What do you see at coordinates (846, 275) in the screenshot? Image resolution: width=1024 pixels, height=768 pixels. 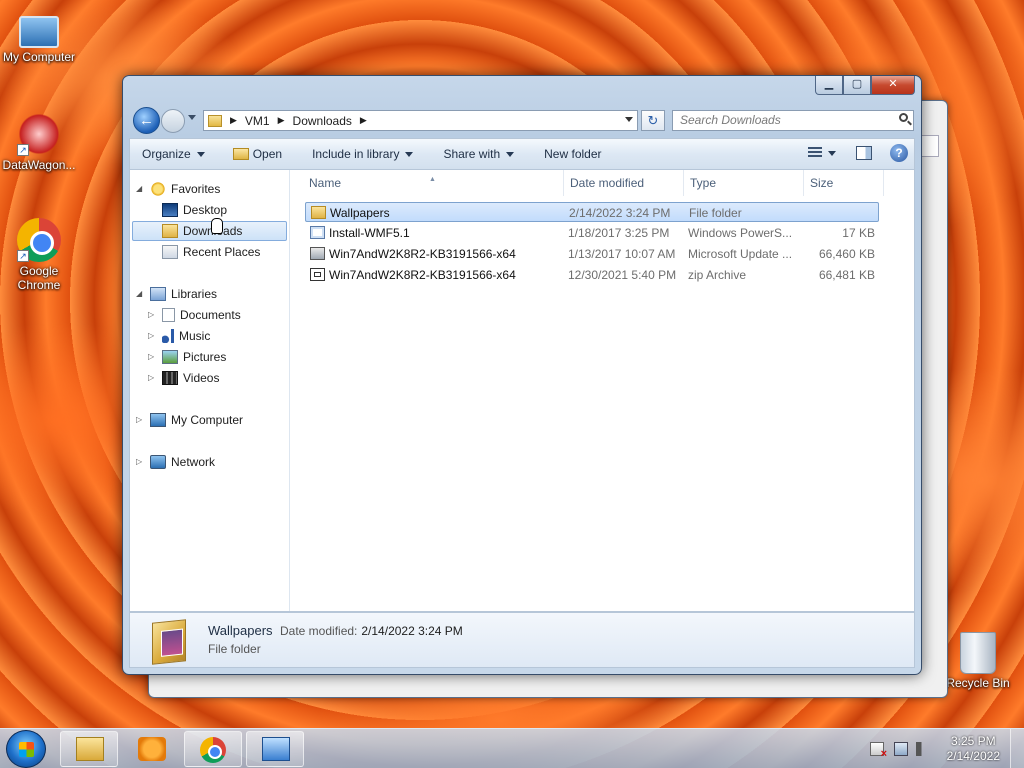 I see `file-size: 66,481 KB` at bounding box center [846, 275].